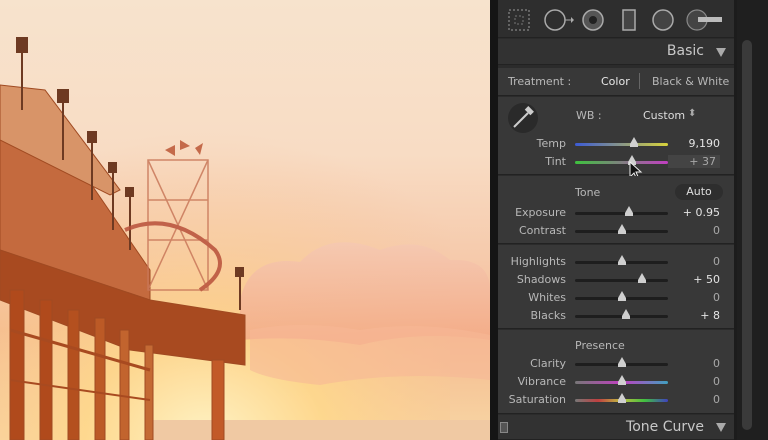 This screenshot has height=440, width=768. Describe the element at coordinates (494, 220) in the screenshot. I see `panel-divider` at that location.